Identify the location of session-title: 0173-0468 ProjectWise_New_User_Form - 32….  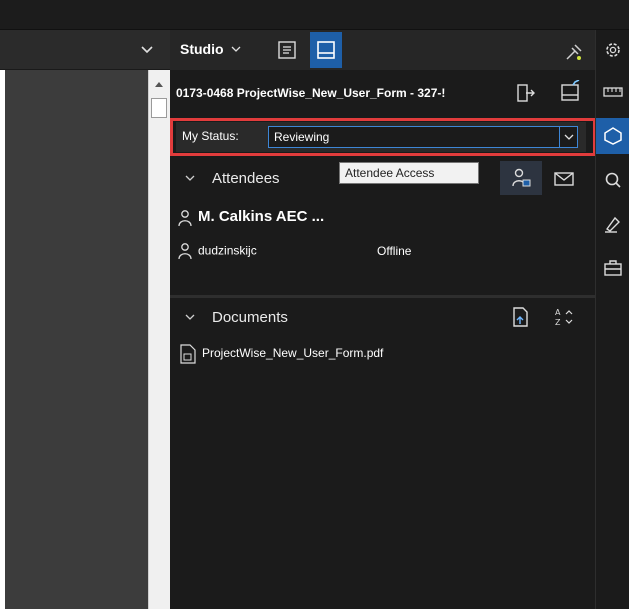
(311, 93).